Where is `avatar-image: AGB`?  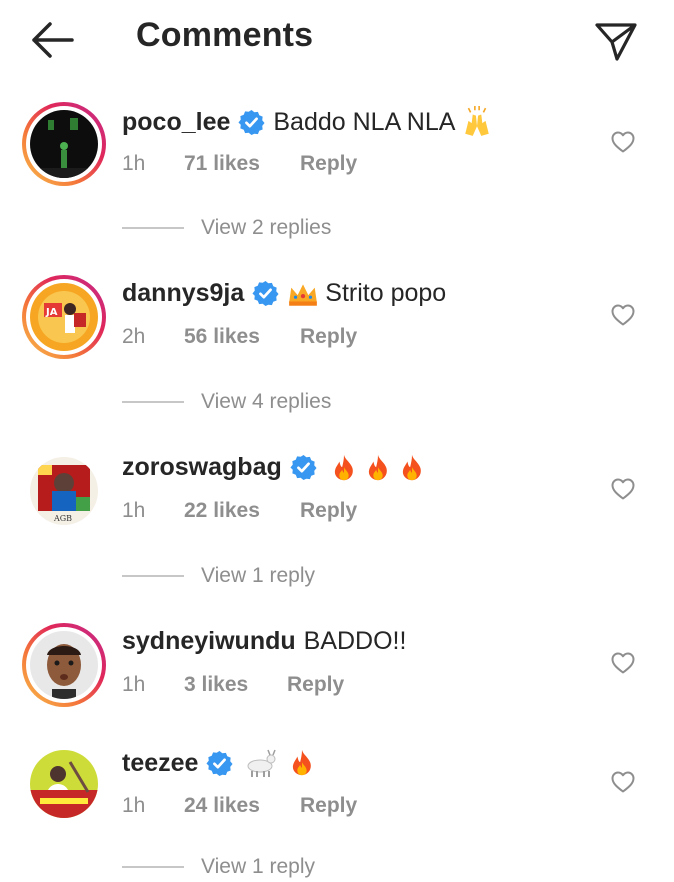
avatar-image: AGB is located at coordinates (64, 491).